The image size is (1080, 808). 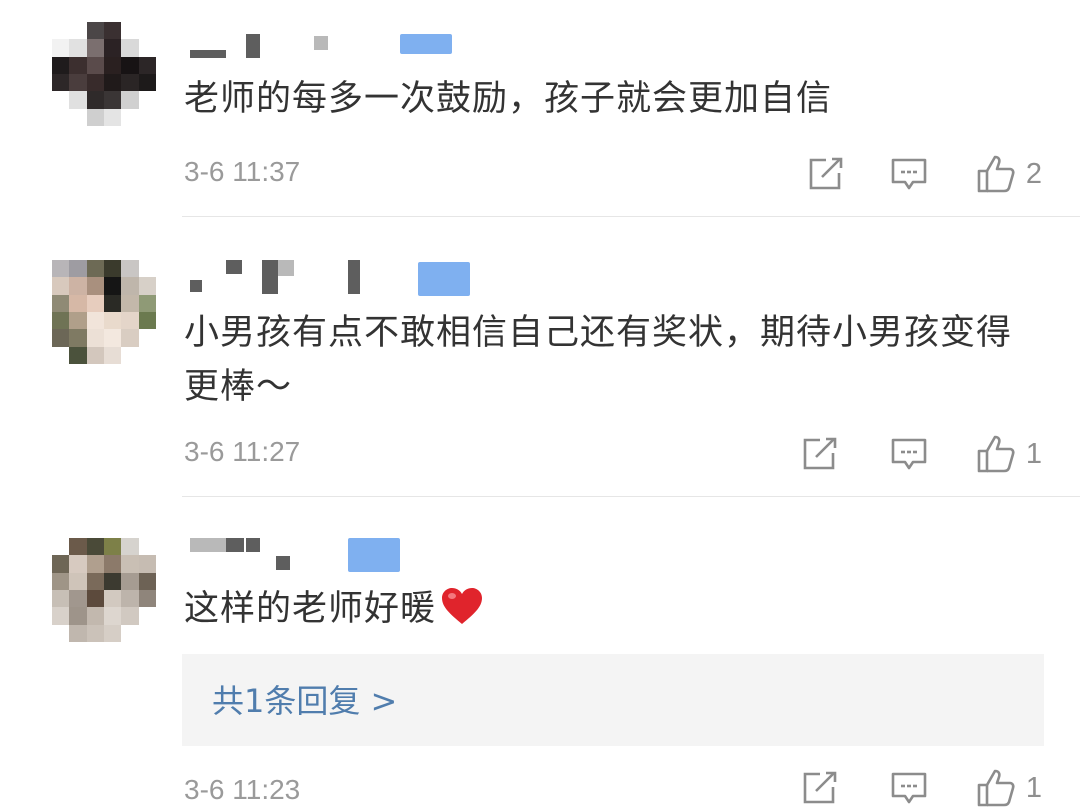 I want to click on comment-timestamp: 3-6 11:27, so click(x=242, y=451).